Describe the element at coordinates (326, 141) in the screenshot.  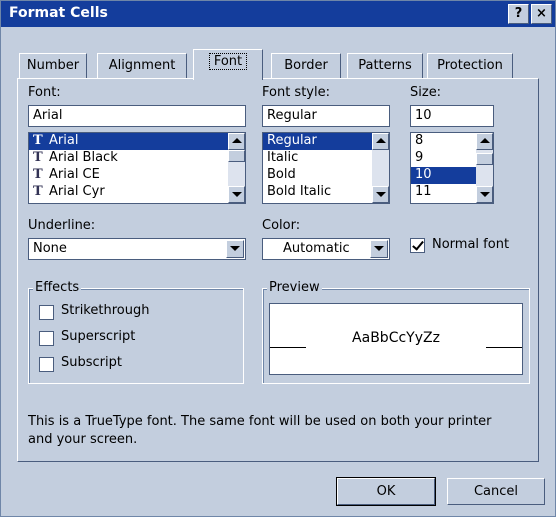
I see `list-item: Regular` at that location.